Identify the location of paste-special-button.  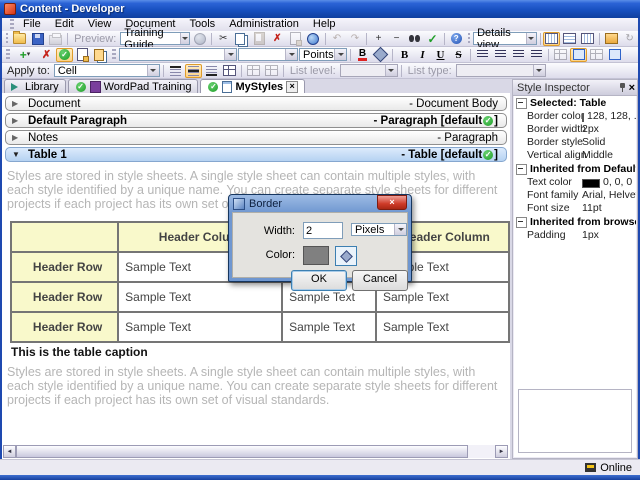
(295, 39).